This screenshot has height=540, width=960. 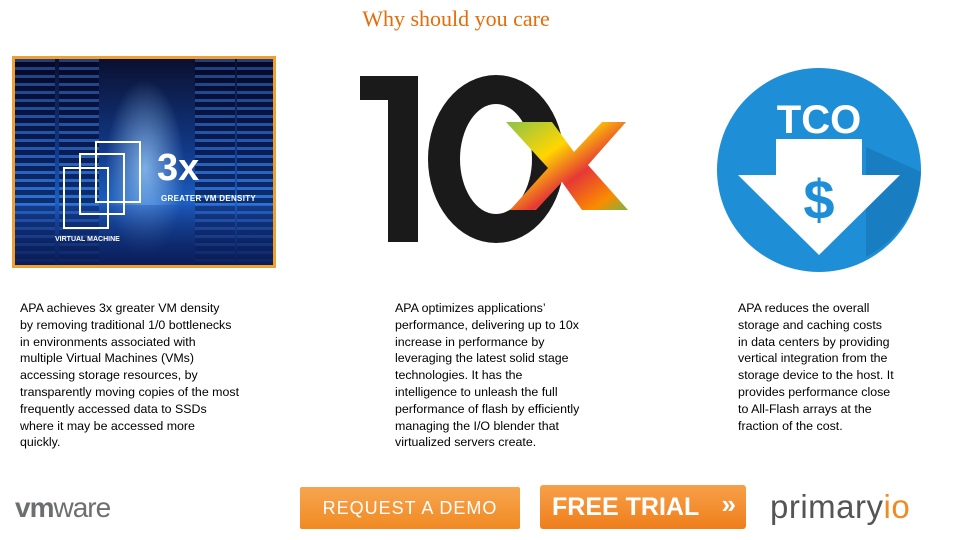 What do you see at coordinates (626, 506) in the screenshot?
I see `free-trial-label: FREE TRIAL` at bounding box center [626, 506].